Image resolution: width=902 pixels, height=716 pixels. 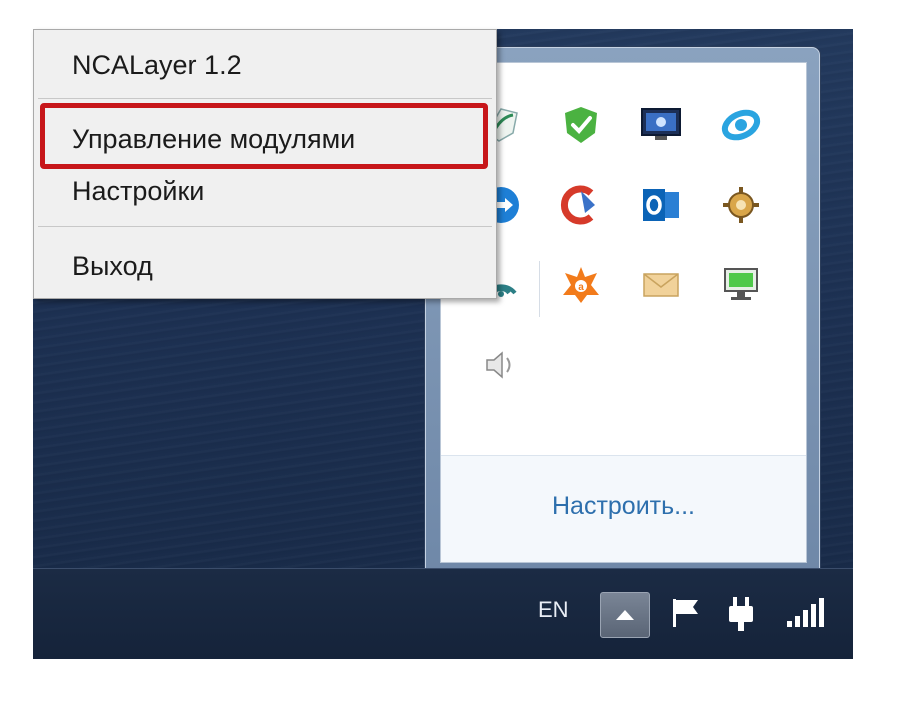 I want to click on language-indicator: EN, so click(x=553, y=610).